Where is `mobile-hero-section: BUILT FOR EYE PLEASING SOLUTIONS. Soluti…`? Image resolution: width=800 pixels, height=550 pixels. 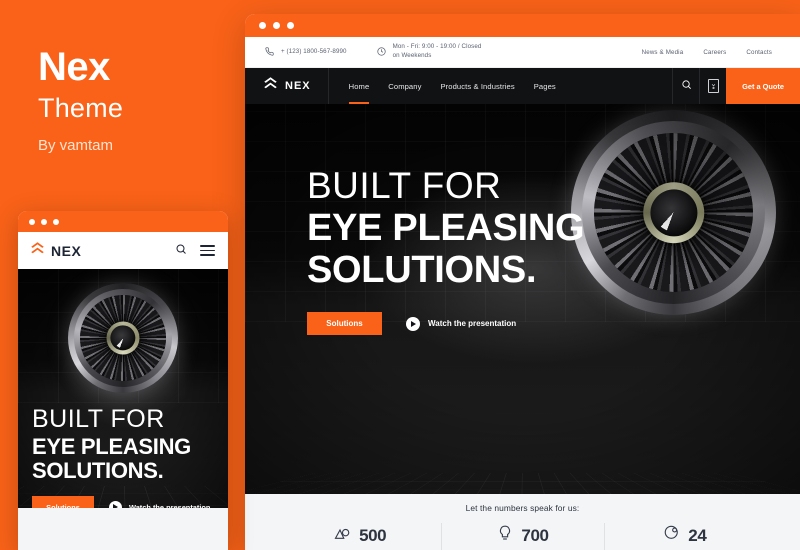 mobile-hero-section: BUILT FOR EYE PLEASING SOLUTIONS. Soluti… is located at coordinates (123, 388).